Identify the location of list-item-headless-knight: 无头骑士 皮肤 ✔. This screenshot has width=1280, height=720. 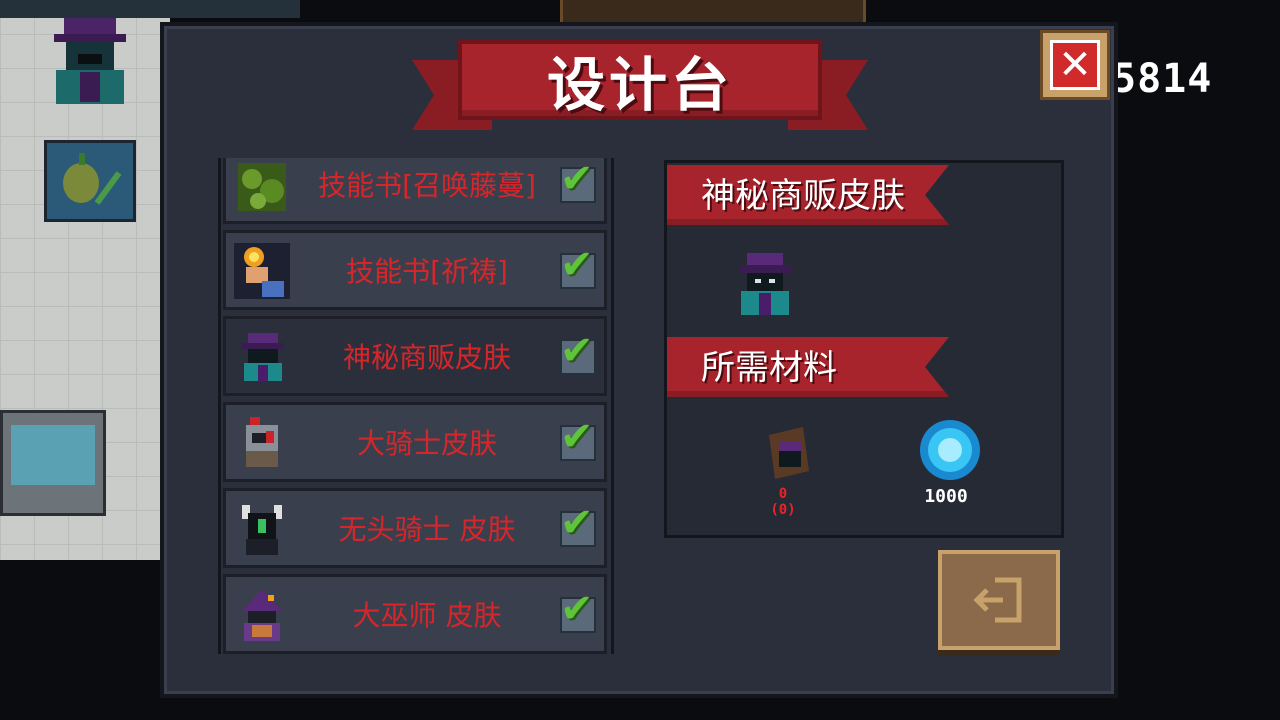
(415, 528).